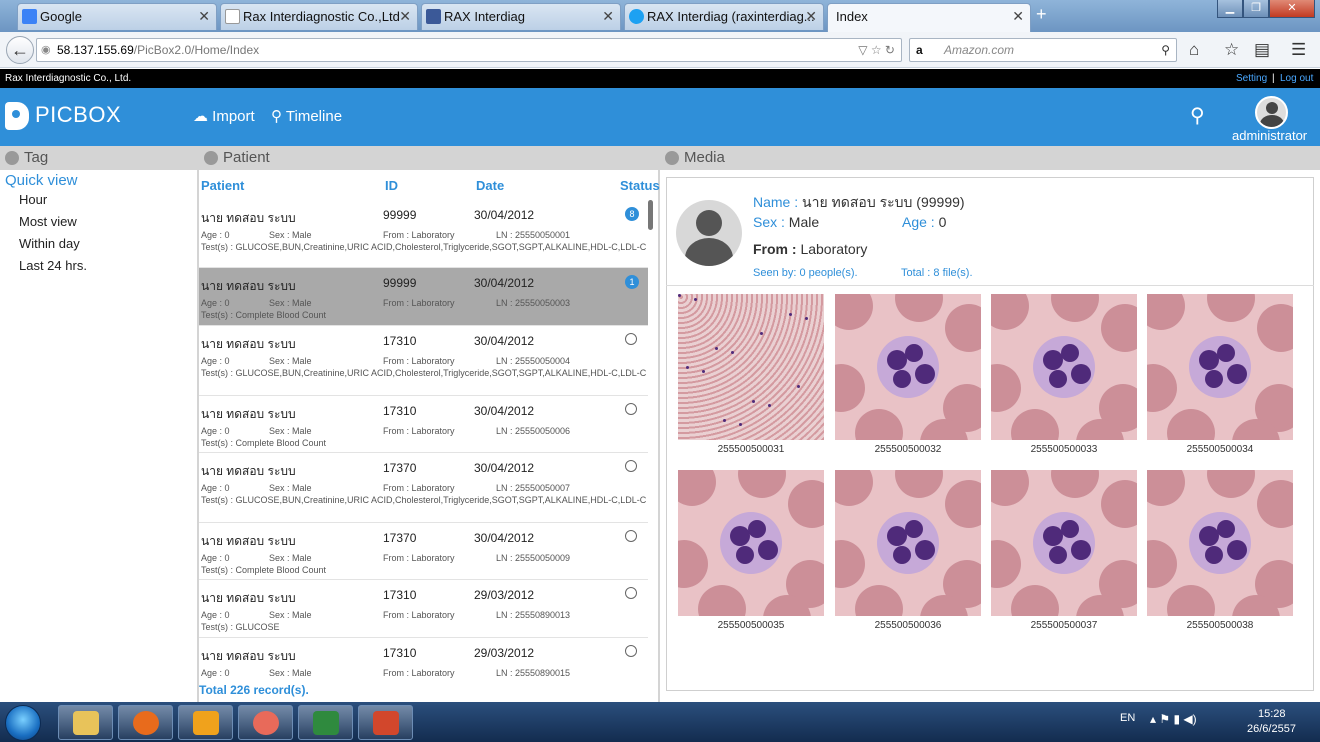  I want to click on window-close-button: ✕, so click(1292, 9).